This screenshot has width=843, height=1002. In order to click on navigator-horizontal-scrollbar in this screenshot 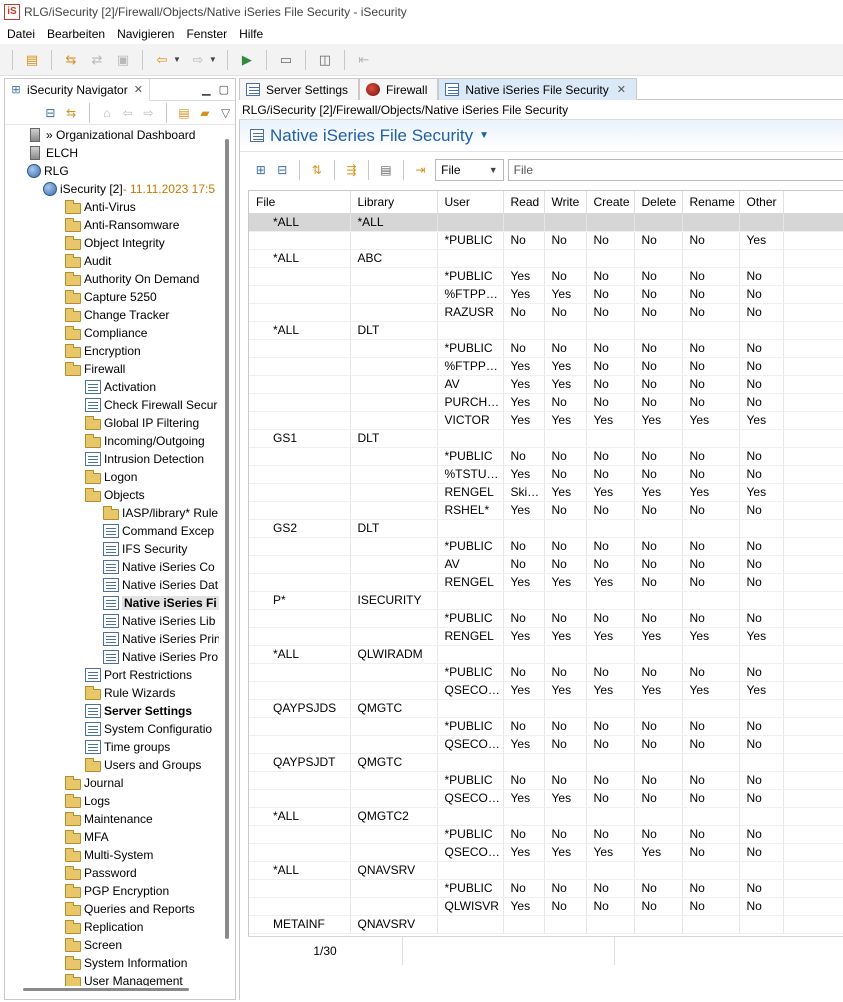, I will do `click(106, 989)`.